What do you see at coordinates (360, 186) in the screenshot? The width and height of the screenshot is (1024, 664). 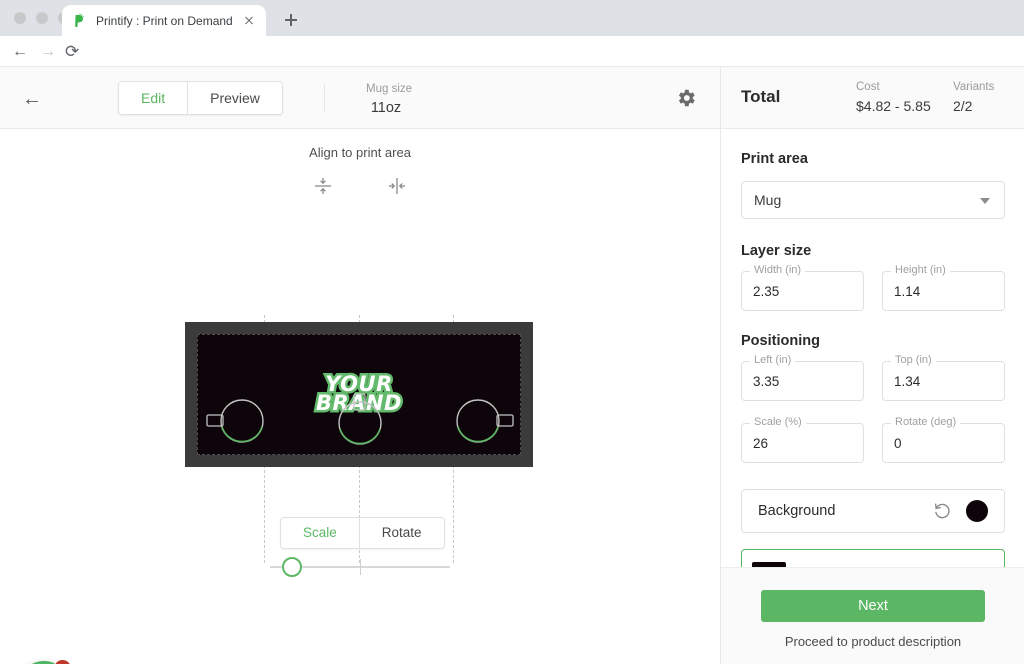 I see `align-buttons` at bounding box center [360, 186].